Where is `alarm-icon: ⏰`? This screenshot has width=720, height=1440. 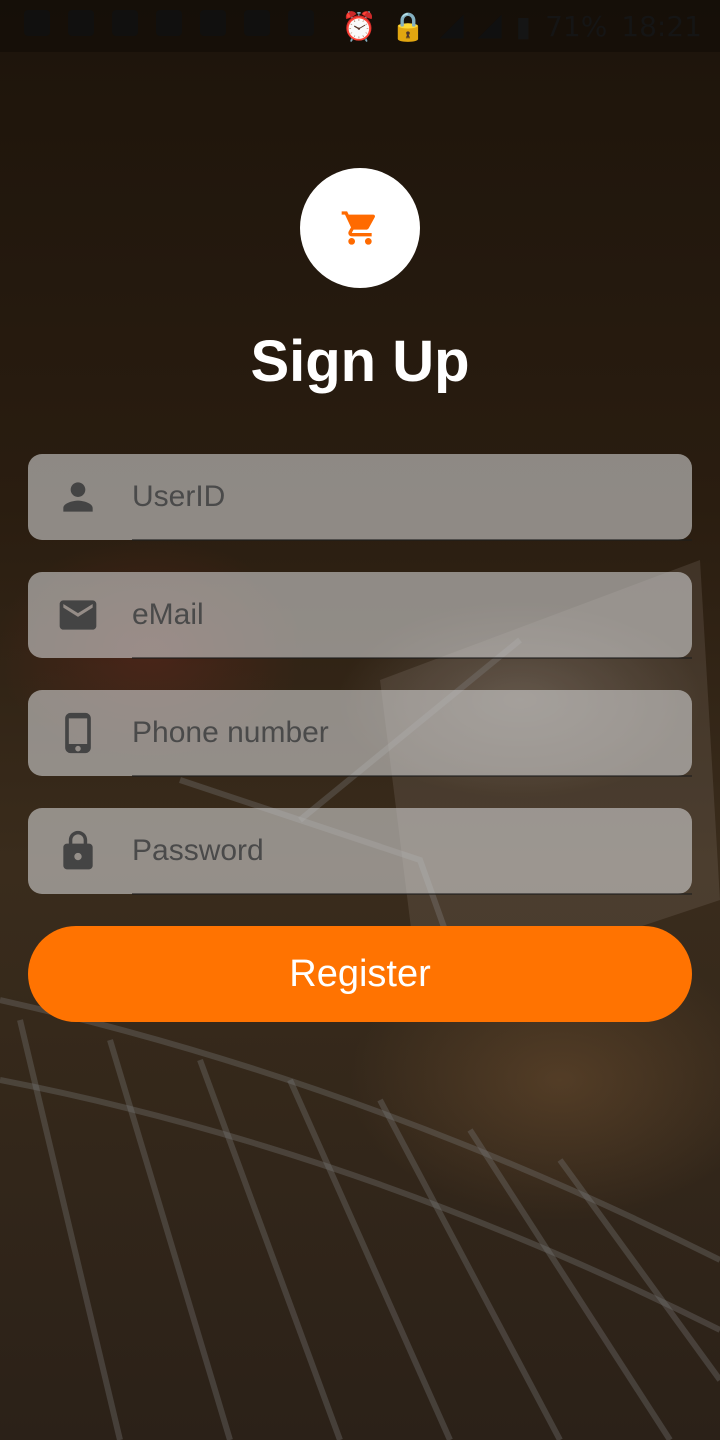
alarm-icon: ⏰ is located at coordinates (359, 26).